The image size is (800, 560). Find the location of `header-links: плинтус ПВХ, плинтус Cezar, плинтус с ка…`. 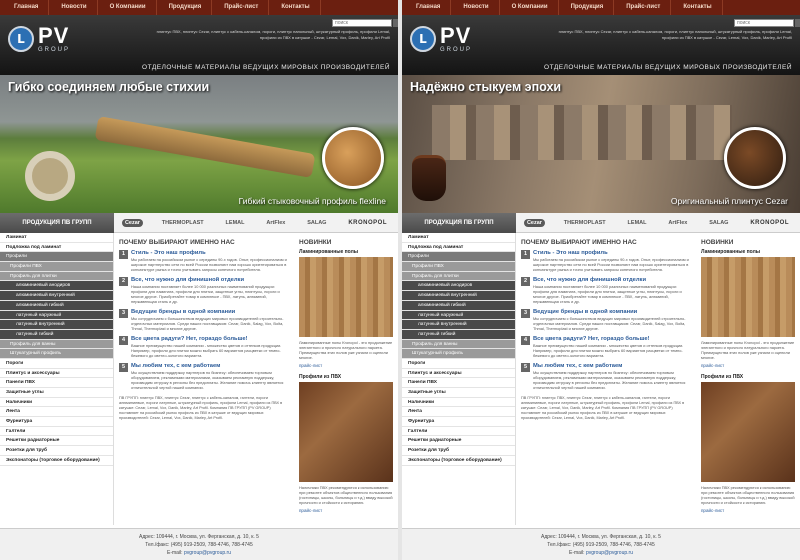

header-links: плинтус ПВХ, плинтус Cezar, плинтус с ка… is located at coordinates (667, 35).